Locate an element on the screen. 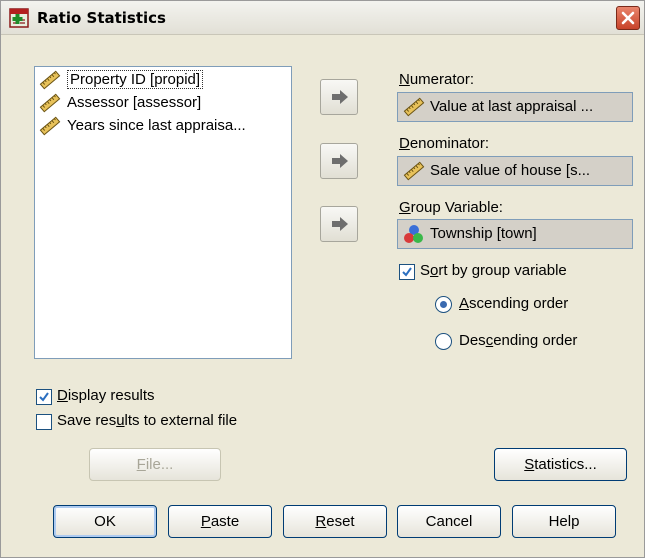  group-variable-label: Group Variable: is located at coordinates (451, 207).